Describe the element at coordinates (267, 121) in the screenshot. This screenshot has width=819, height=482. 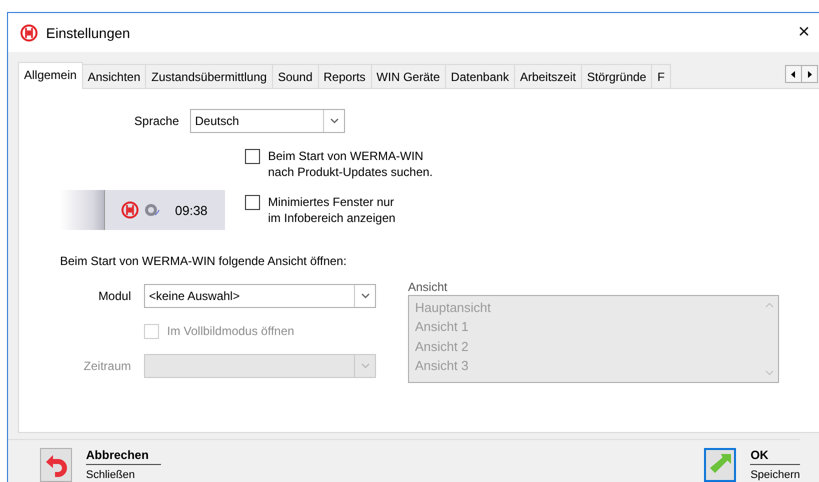
I see `dropdown: Deutsch` at that location.